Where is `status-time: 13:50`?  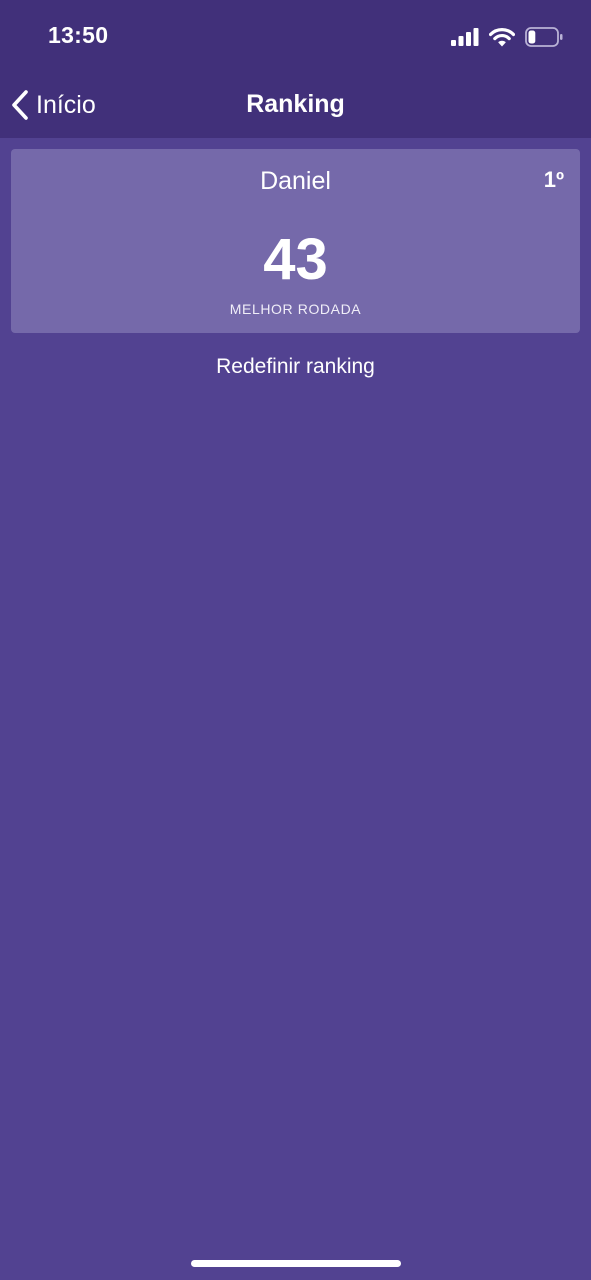
status-time: 13:50 is located at coordinates (78, 35).